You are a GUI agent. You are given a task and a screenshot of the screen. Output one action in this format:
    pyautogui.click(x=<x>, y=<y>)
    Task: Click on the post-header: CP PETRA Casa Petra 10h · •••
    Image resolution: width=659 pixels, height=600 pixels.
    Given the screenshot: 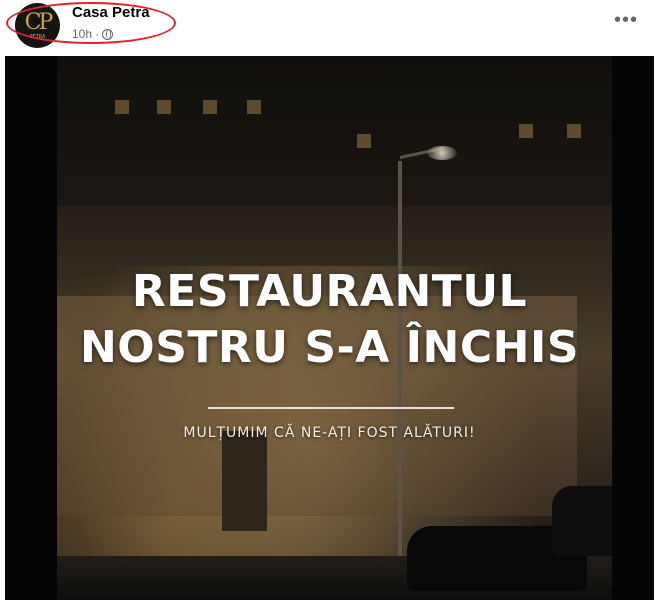 What is the action you would take?
    pyautogui.click(x=329, y=27)
    